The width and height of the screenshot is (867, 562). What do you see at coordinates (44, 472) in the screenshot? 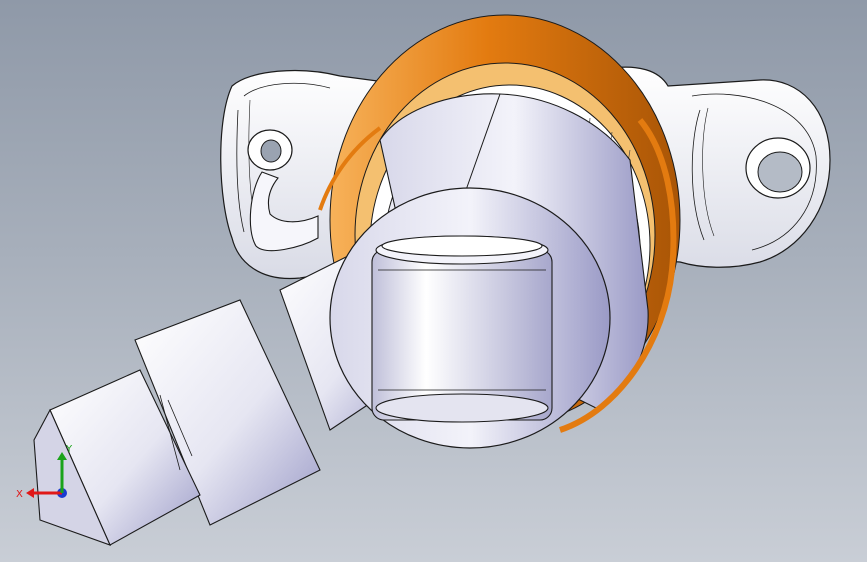
I see `axis-triad: X Y` at bounding box center [44, 472].